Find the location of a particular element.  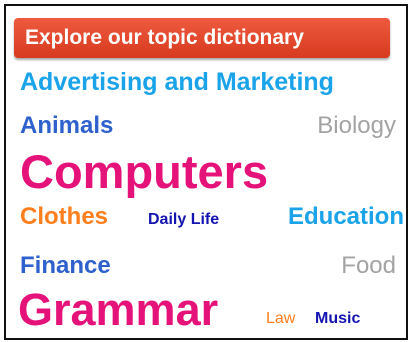

topic-link-finance: Finance is located at coordinates (65, 266).